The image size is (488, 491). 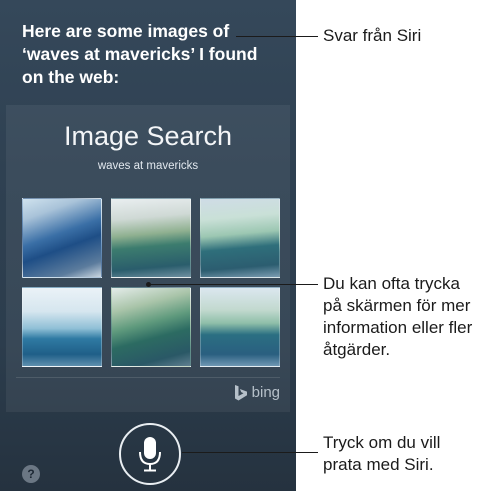 I want to click on leader-line-tap-screen, so click(x=233, y=284).